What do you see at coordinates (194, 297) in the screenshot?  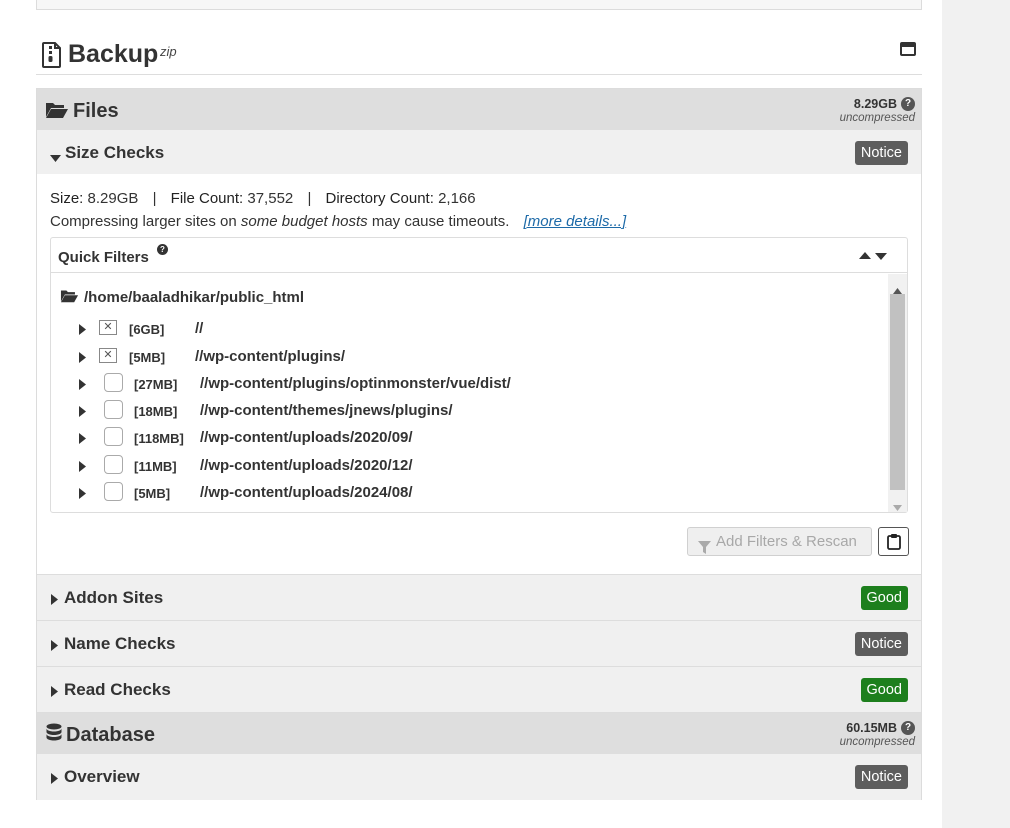 I see `root-path: /home/baaladhikar/public_html` at bounding box center [194, 297].